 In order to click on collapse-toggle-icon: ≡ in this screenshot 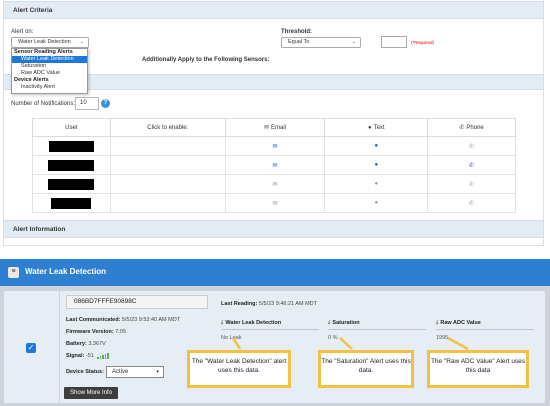, I will do `click(13, 272)`.